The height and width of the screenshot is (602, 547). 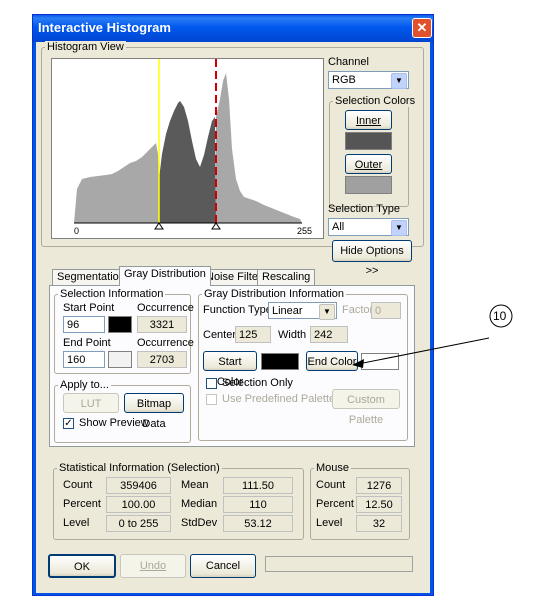 I want to click on tab-label: Gray Distribution, so click(x=165, y=274).